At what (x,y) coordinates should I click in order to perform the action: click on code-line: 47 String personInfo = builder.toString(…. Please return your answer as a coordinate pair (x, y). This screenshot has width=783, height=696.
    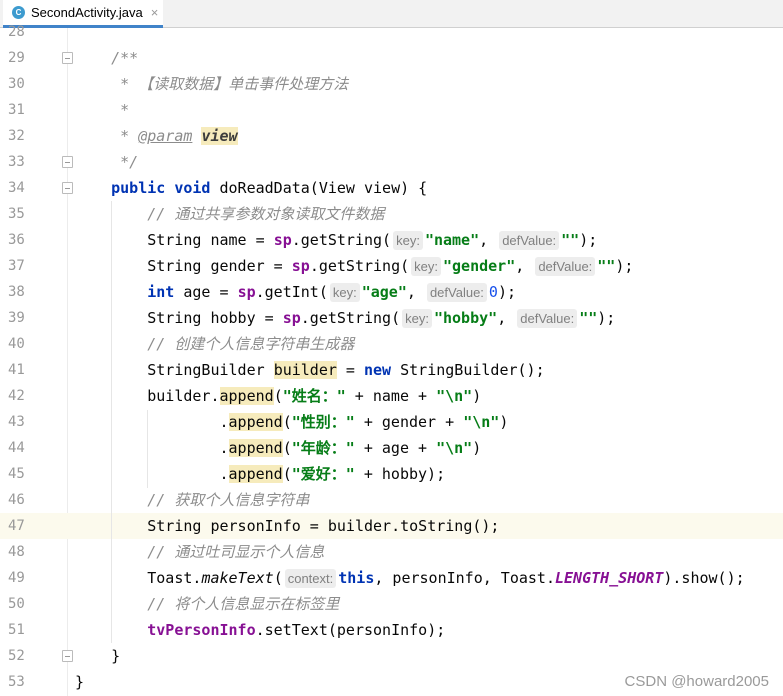
    Looking at the image, I should click on (391, 526).